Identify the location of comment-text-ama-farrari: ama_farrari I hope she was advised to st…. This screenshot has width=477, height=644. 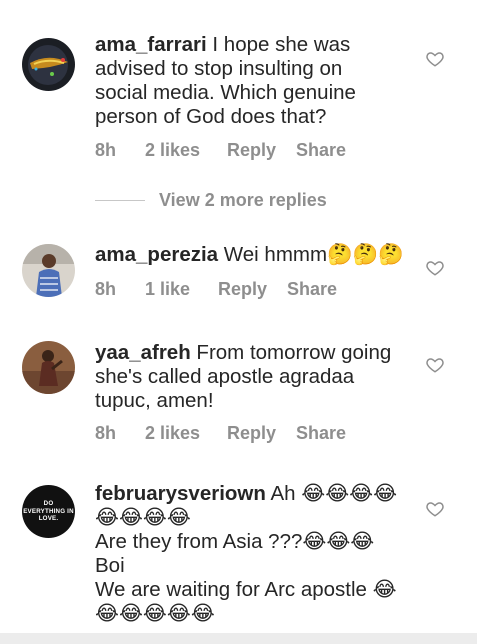
(225, 80).